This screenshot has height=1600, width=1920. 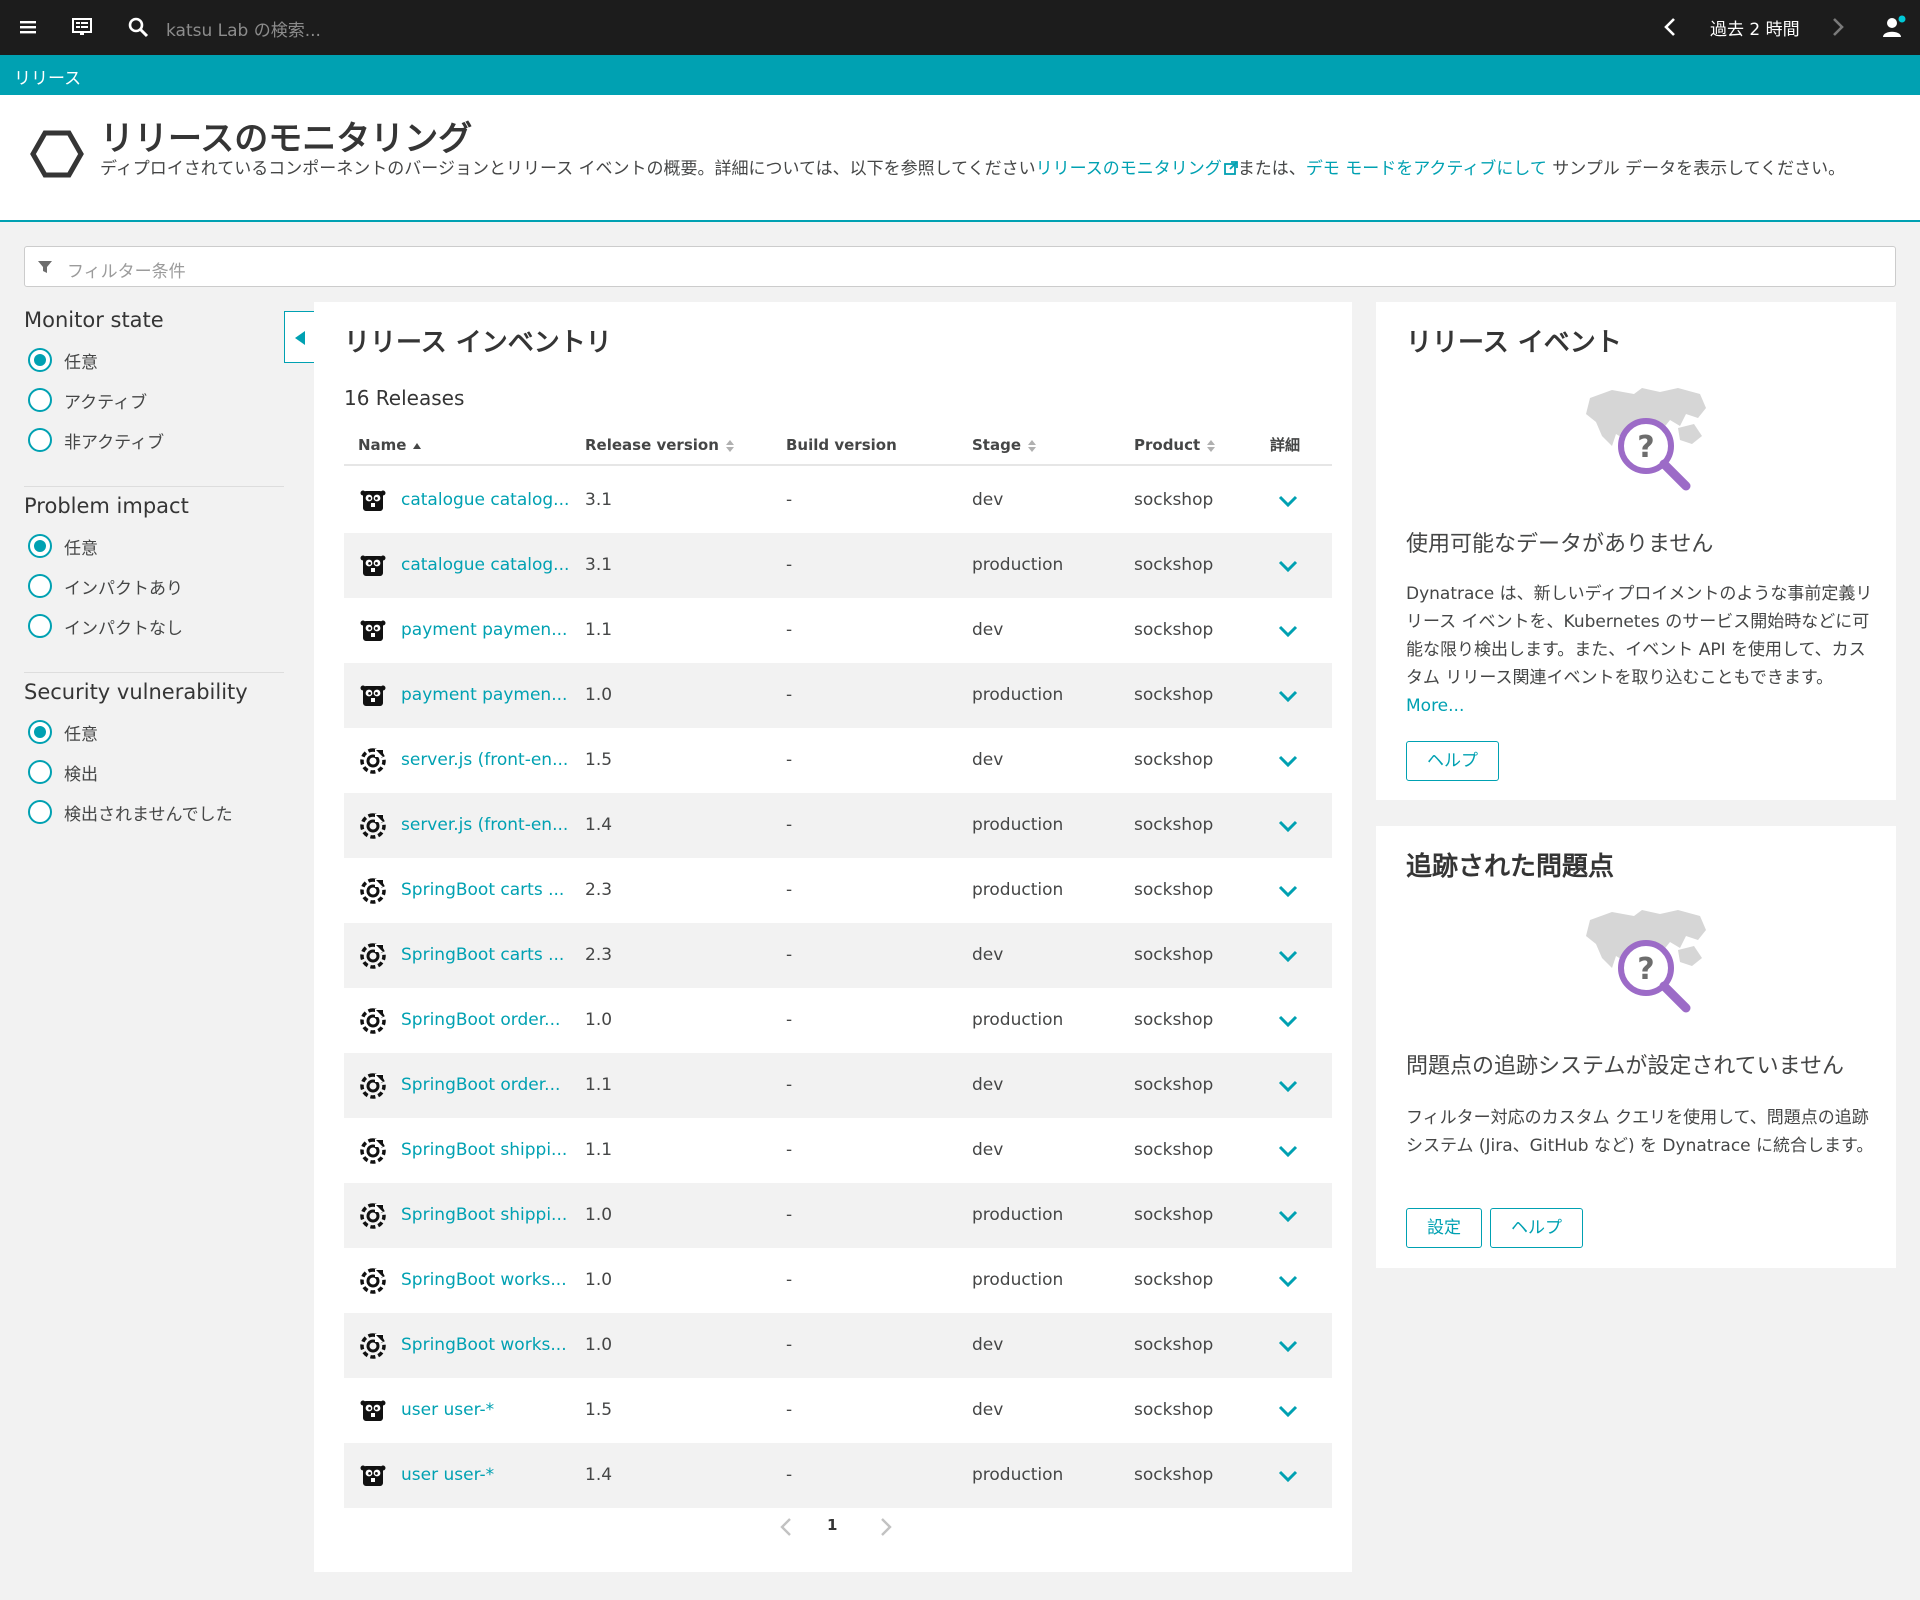 What do you see at coordinates (126, 269) in the screenshot?
I see `filter-input: フィルター条件` at bounding box center [126, 269].